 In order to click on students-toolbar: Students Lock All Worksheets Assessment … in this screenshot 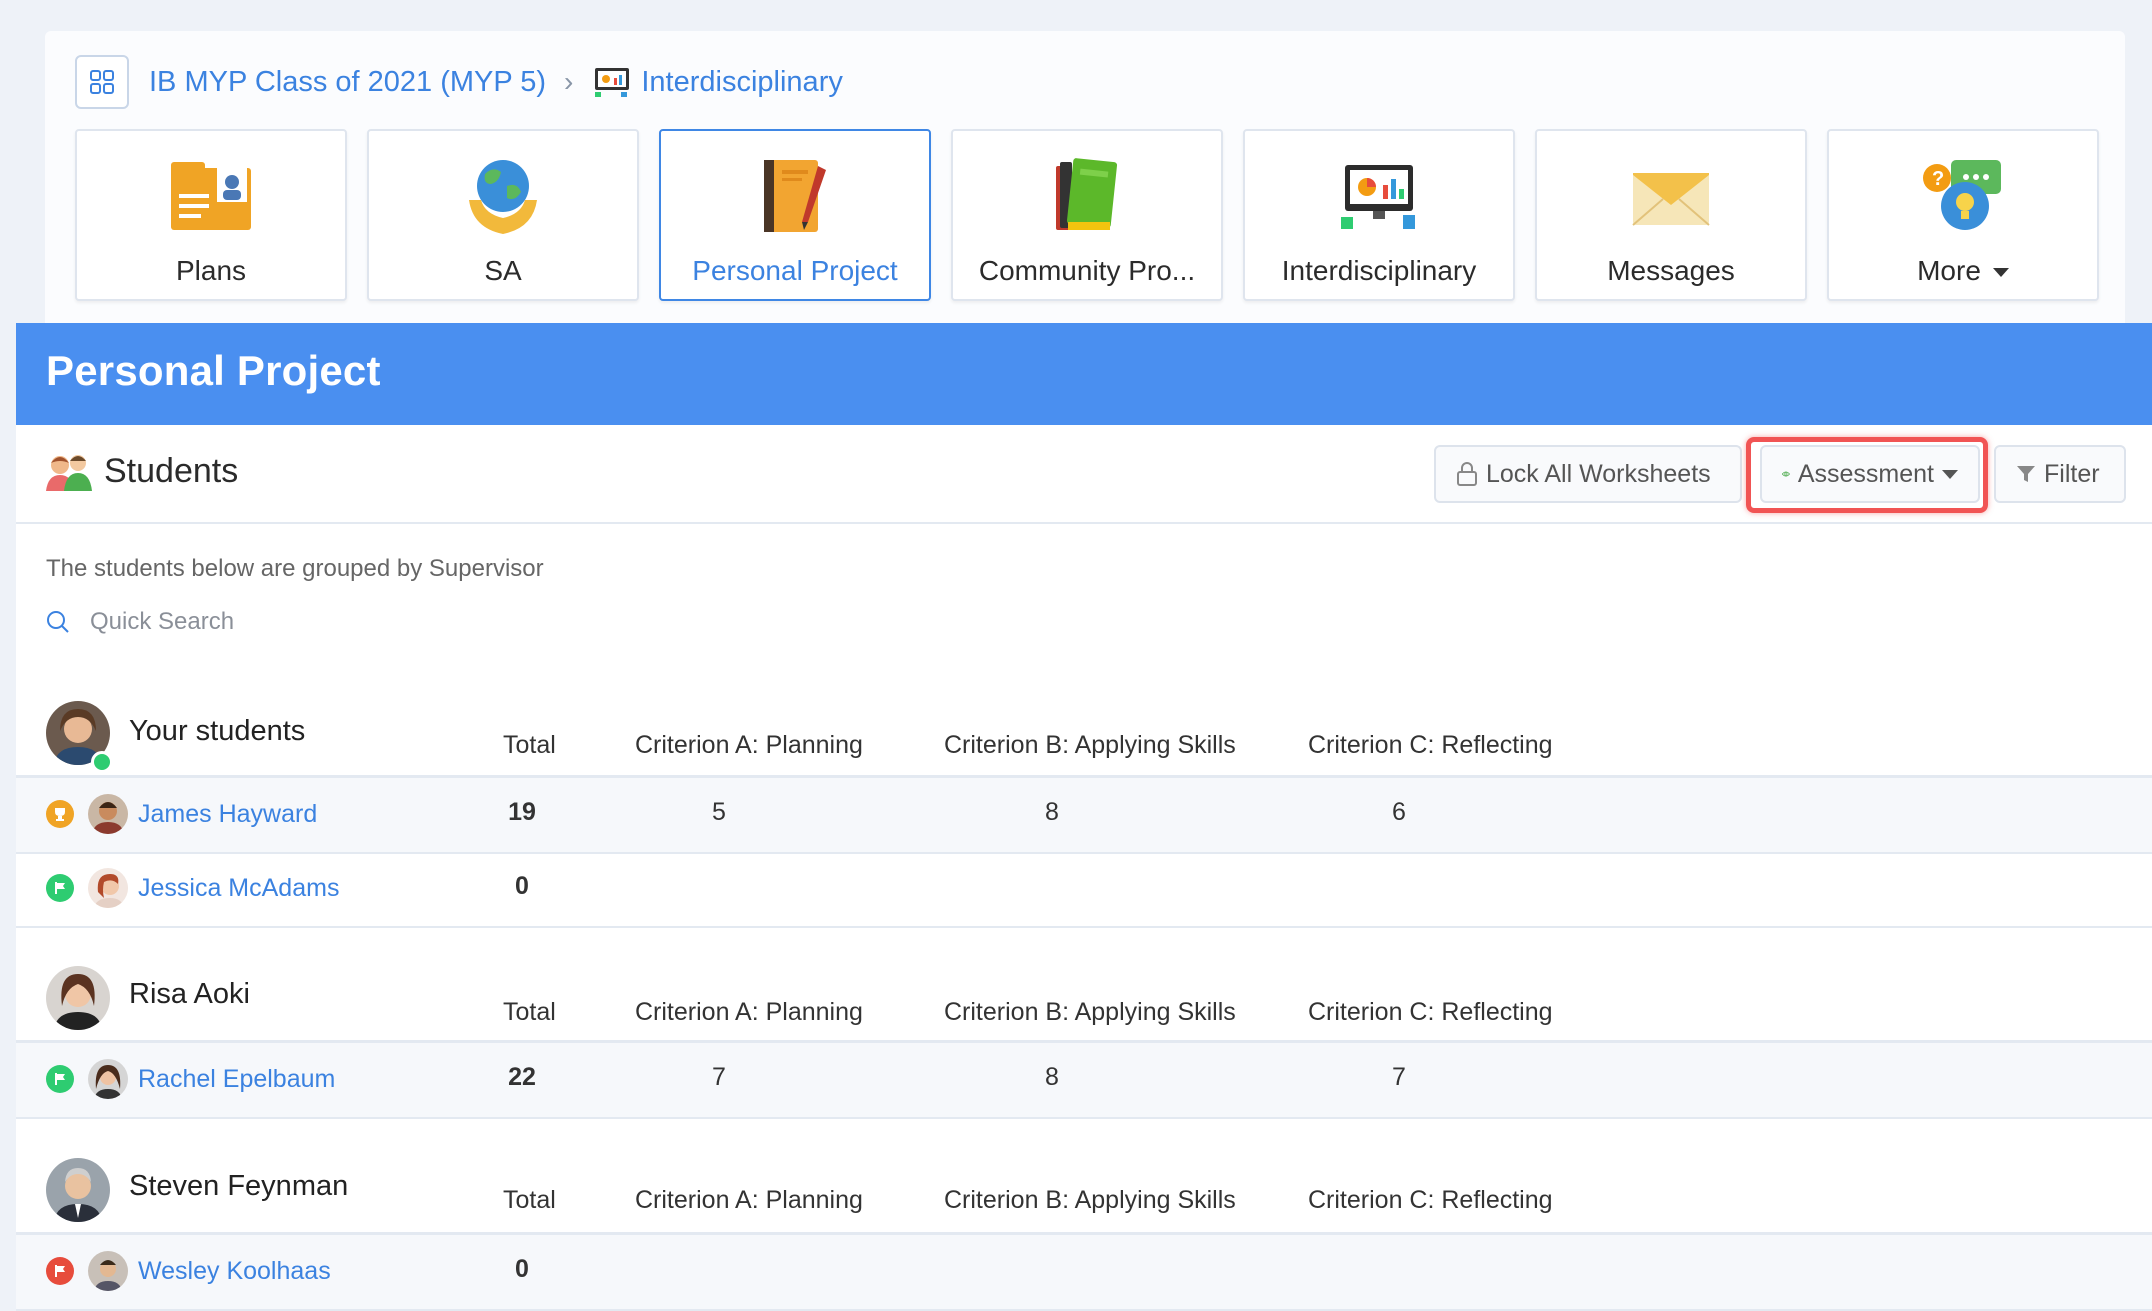, I will do `click(1084, 474)`.